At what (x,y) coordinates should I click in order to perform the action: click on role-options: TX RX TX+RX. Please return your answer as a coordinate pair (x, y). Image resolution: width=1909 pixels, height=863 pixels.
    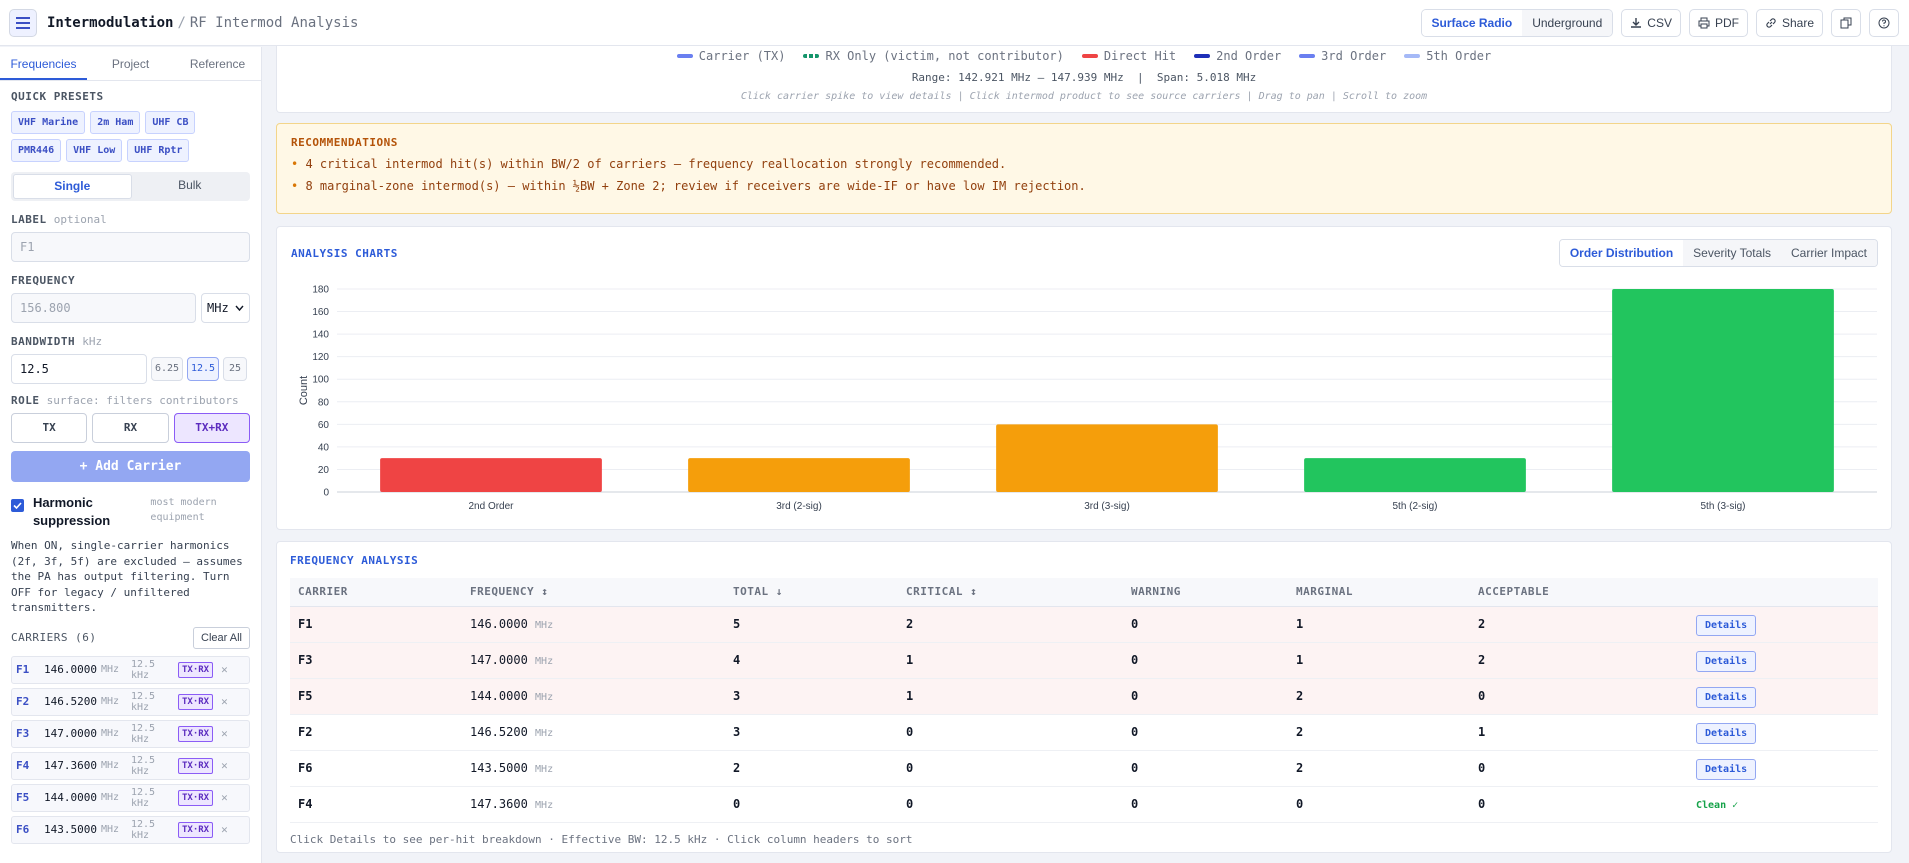
    Looking at the image, I should click on (130, 428).